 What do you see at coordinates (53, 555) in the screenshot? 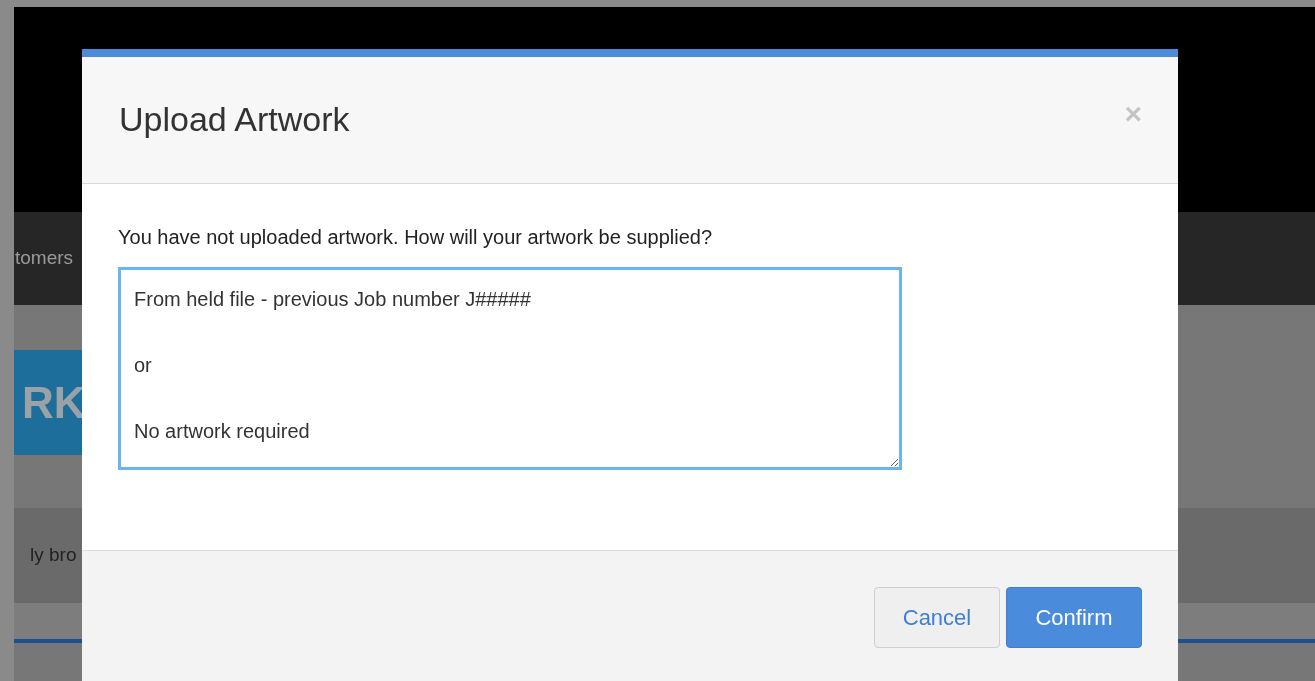
I see `row-text: ly bro` at bounding box center [53, 555].